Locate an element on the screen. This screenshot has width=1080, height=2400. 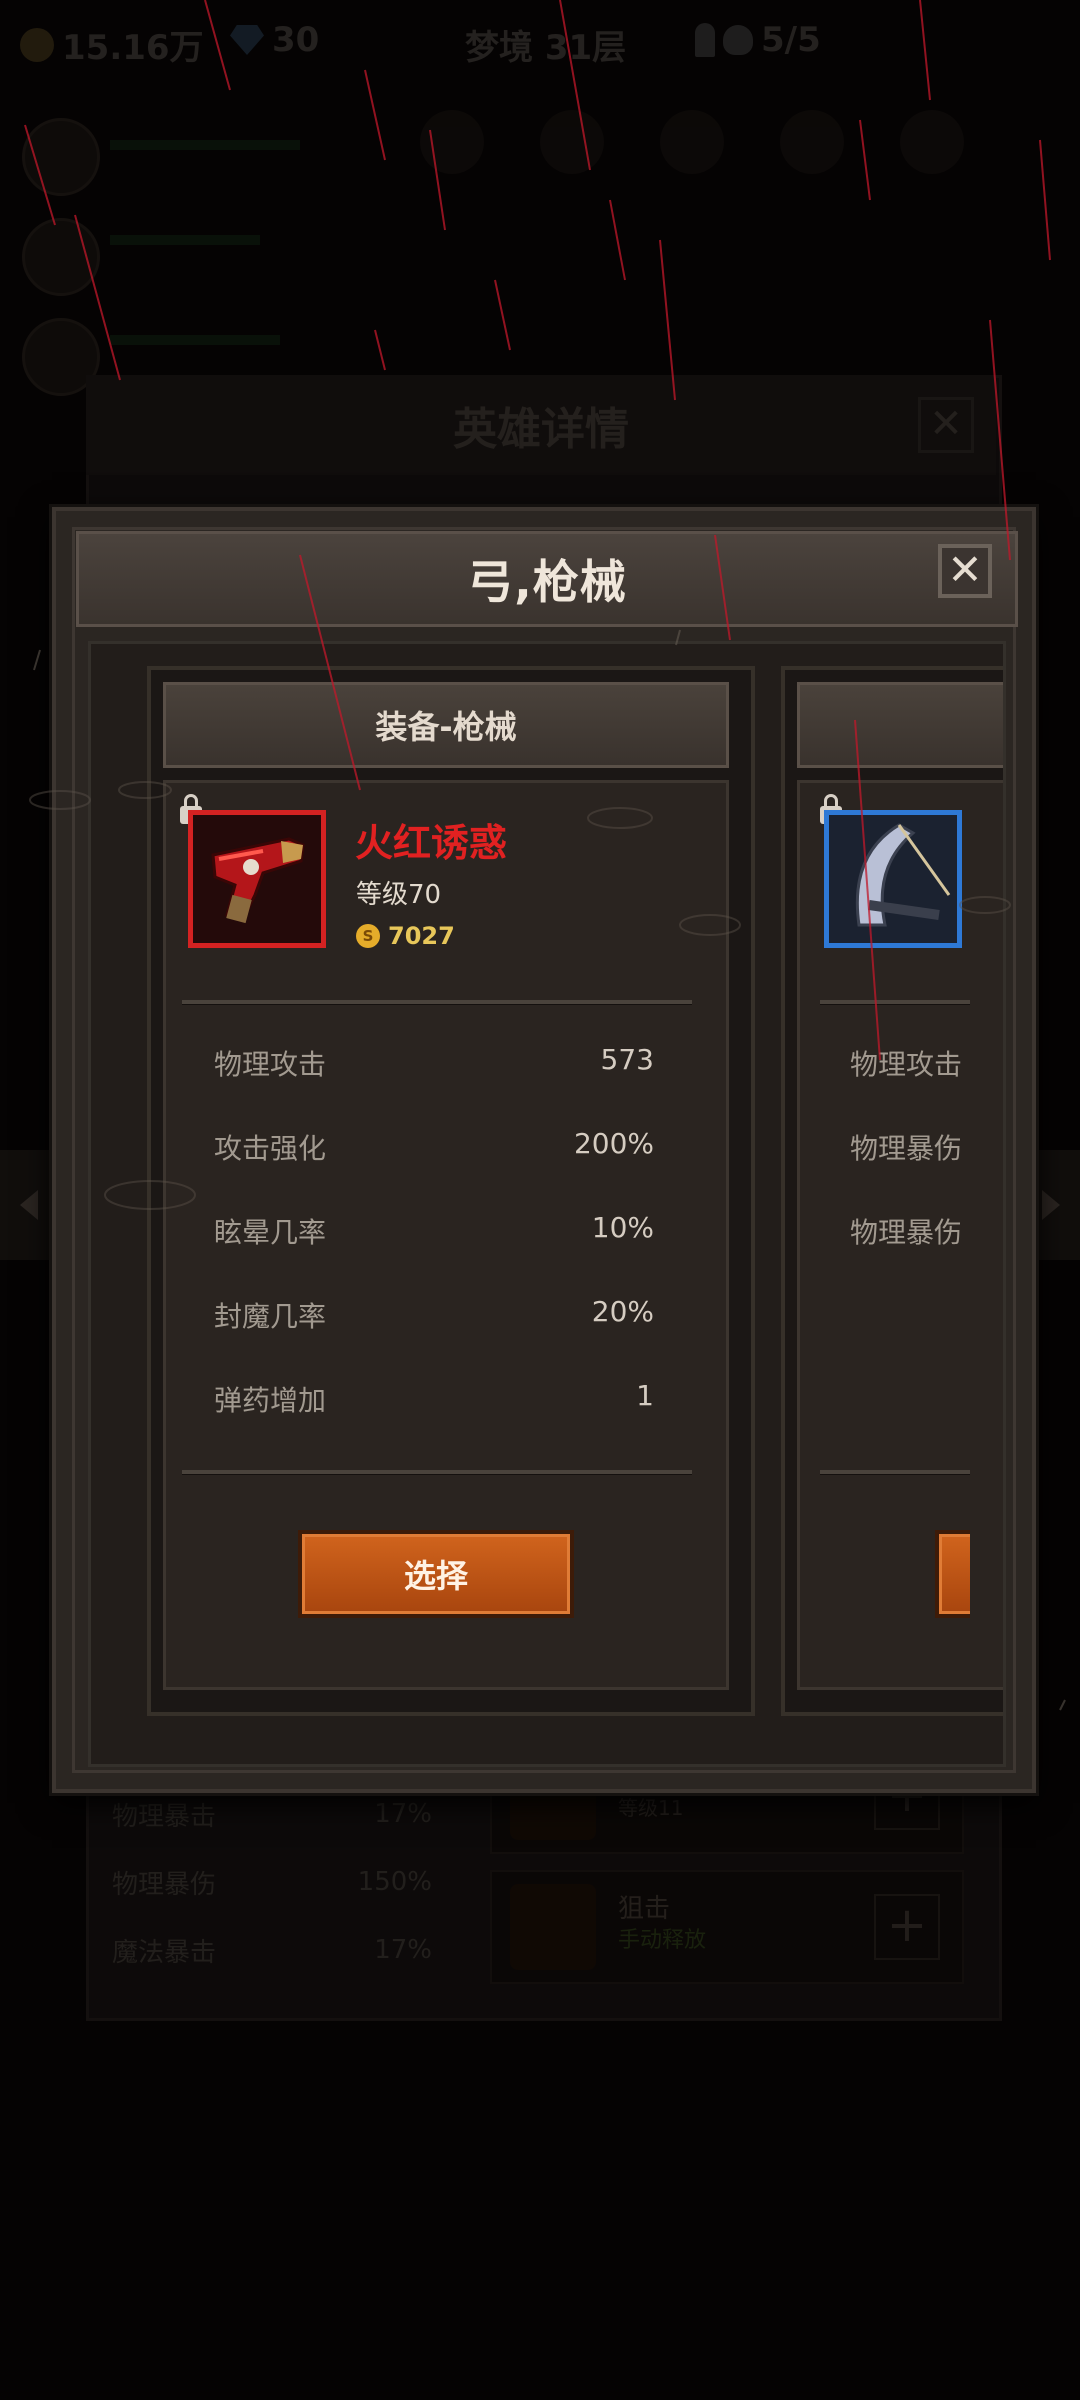
skull-icon is located at coordinates (738, 40).